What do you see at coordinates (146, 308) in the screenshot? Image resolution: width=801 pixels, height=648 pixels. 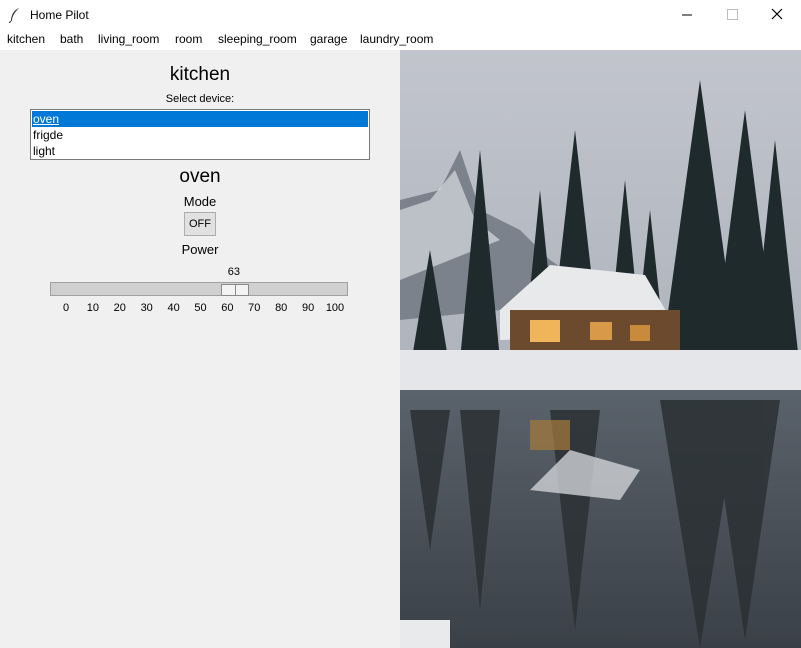 I see `power-tick-label: 30` at bounding box center [146, 308].